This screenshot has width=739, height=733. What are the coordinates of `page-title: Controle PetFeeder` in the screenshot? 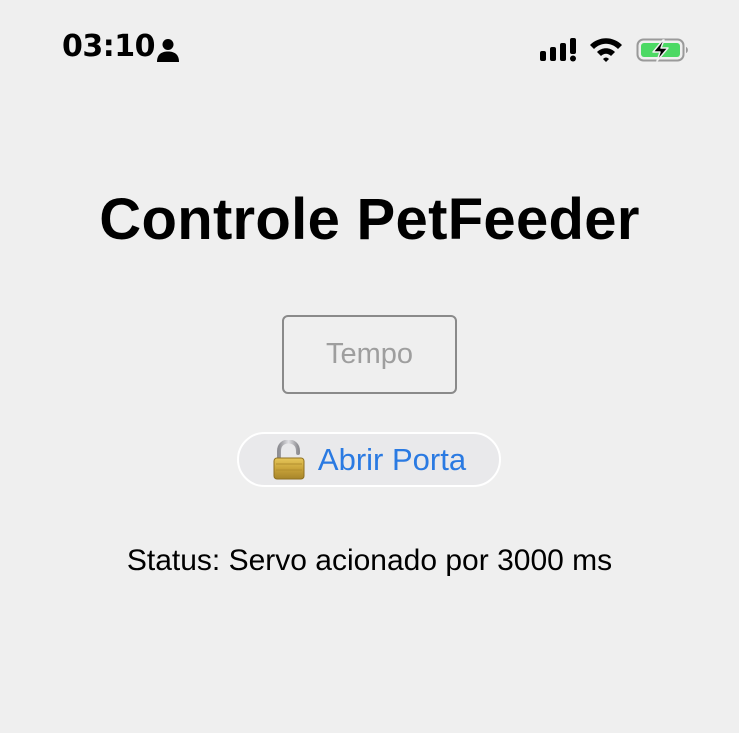 It's located at (369, 219).